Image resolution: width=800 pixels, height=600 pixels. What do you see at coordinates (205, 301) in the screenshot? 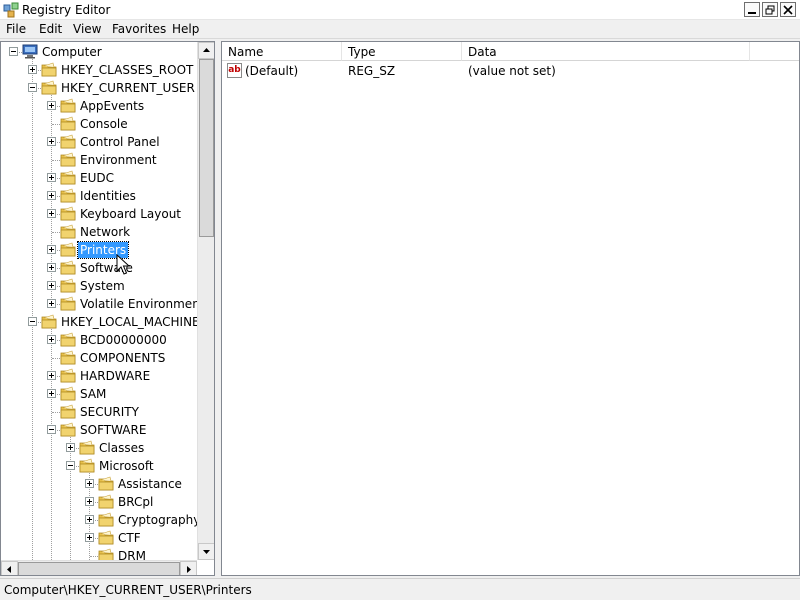
I see `tree-vertical-scrollbar` at bounding box center [205, 301].